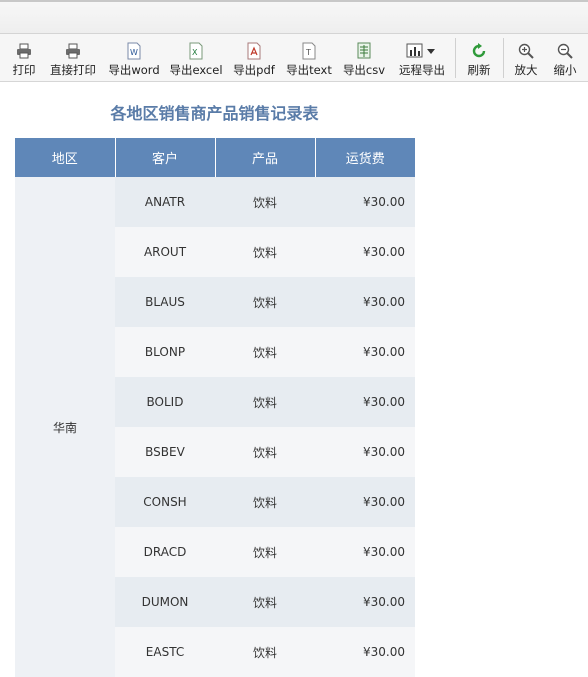 The image size is (588, 677). I want to click on refresh-icon, so click(479, 51).